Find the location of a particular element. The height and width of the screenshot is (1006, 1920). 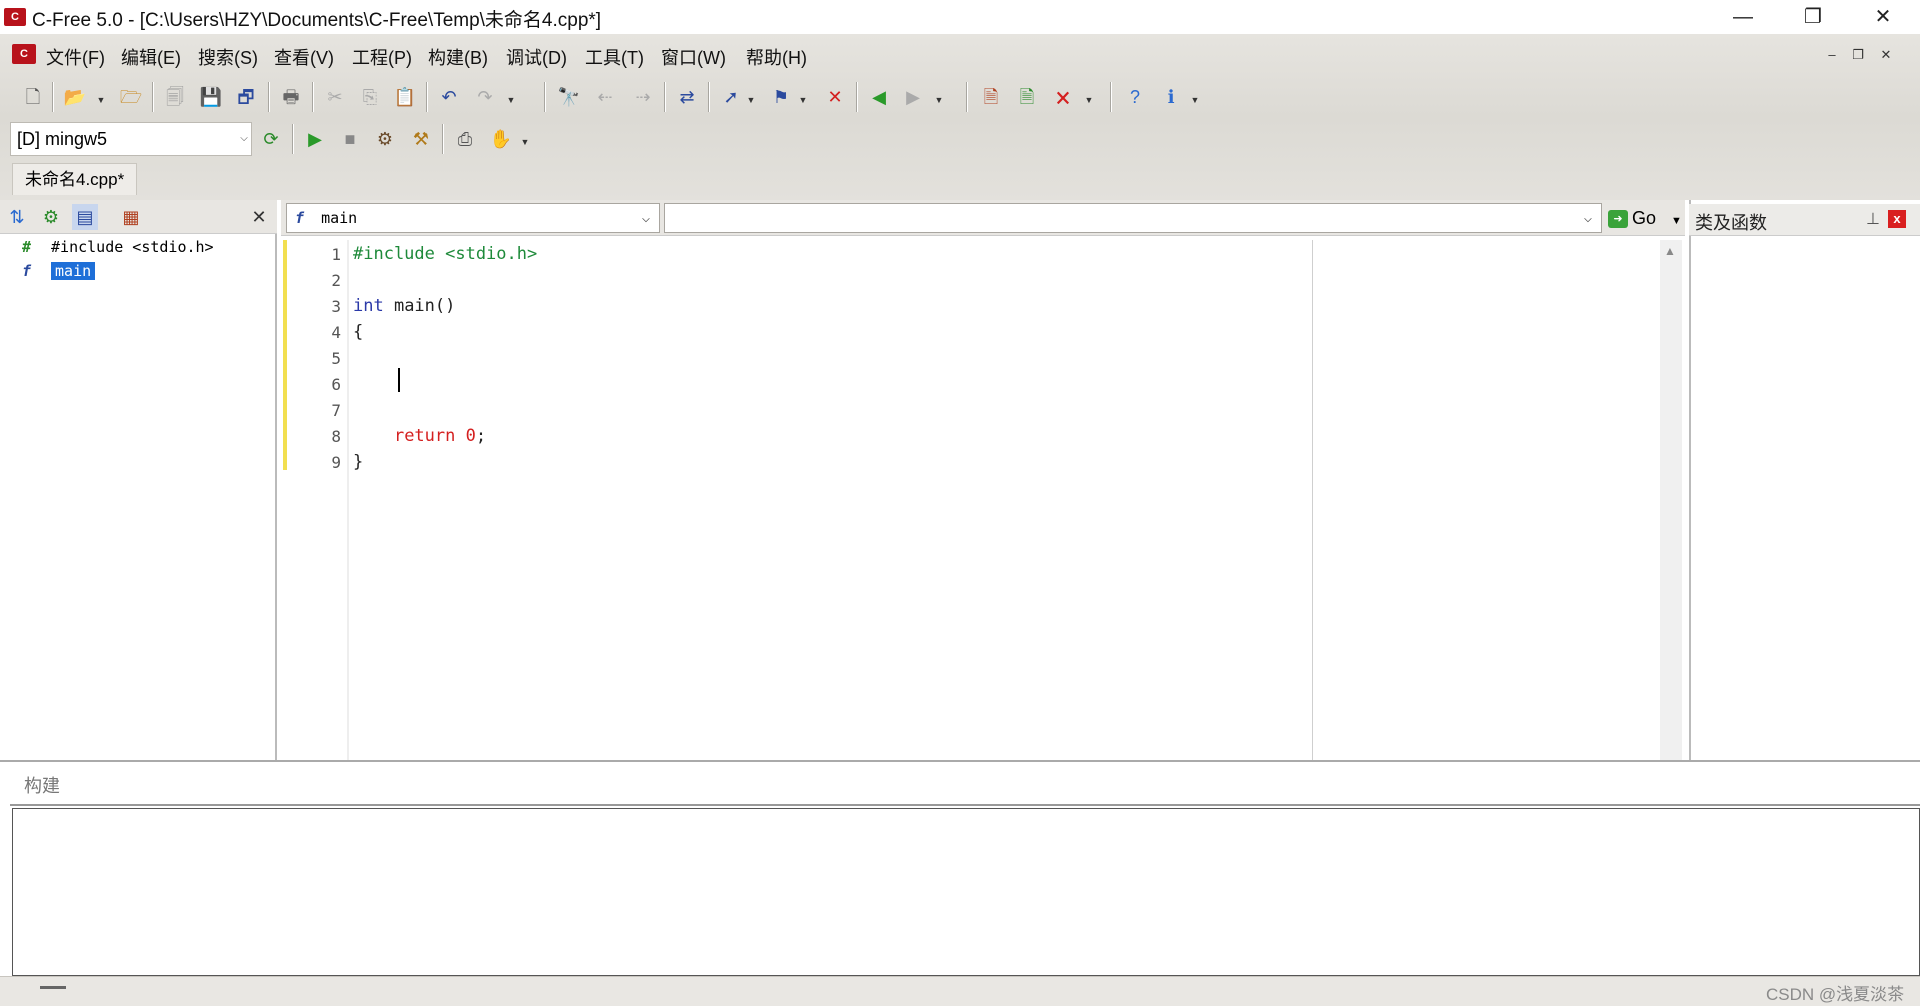

paste-icon: 📋 is located at coordinates (405, 97).